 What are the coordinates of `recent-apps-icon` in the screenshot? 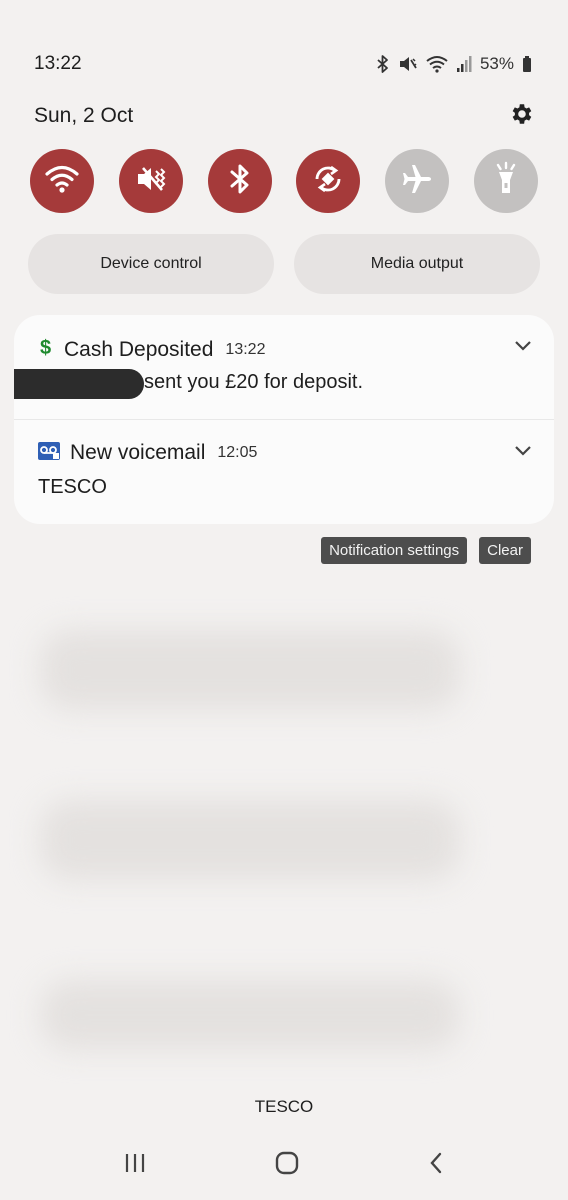 It's located at (135, 1165).